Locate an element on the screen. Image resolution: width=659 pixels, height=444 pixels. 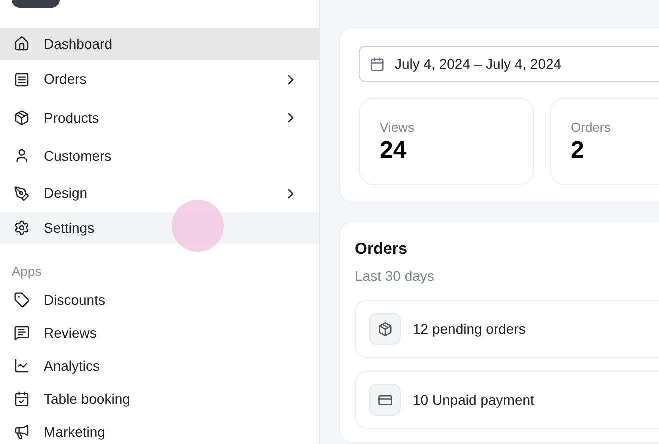
order-summary-row: 12 pending orders is located at coordinates (507, 329).